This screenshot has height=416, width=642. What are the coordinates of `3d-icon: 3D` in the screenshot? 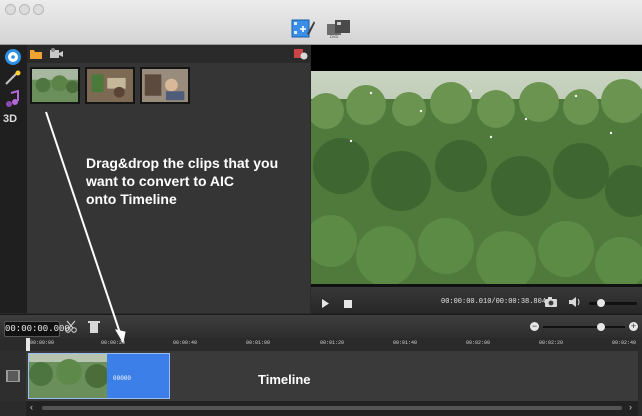 It's located at (13, 122).